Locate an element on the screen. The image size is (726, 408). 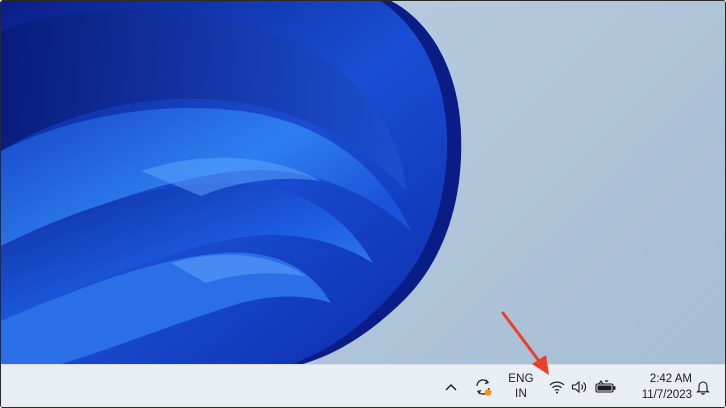
sync-icon is located at coordinates (483, 387).